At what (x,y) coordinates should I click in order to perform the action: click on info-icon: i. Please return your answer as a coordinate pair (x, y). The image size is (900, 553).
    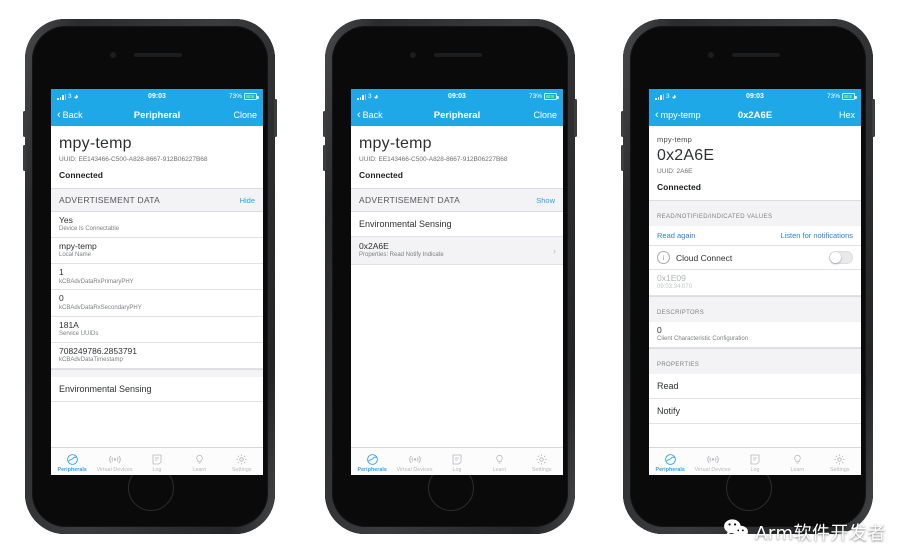
    Looking at the image, I should click on (663, 257).